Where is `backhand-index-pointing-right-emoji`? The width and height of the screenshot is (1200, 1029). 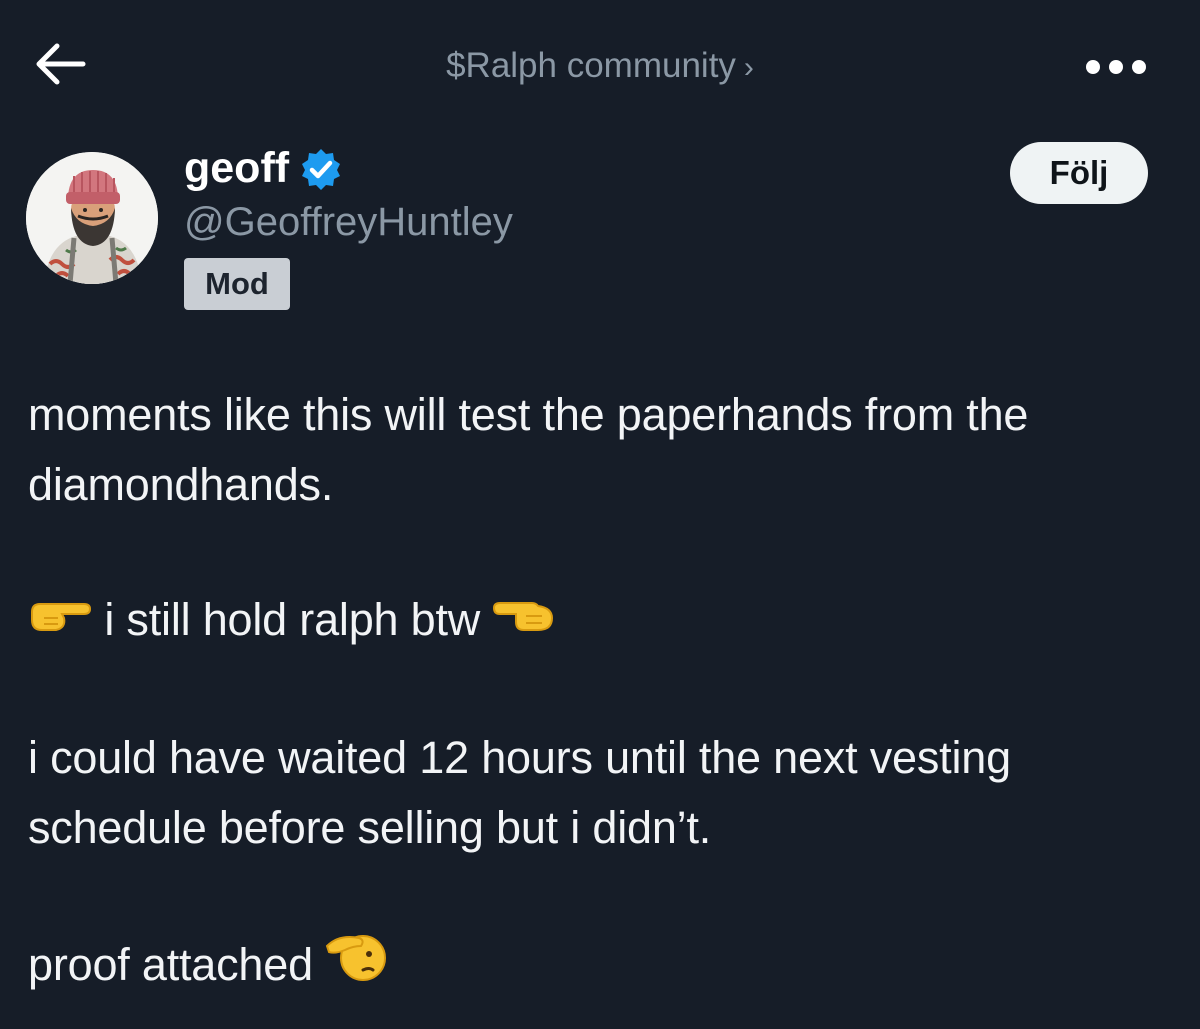 backhand-index-pointing-right-emoji is located at coordinates (60, 619).